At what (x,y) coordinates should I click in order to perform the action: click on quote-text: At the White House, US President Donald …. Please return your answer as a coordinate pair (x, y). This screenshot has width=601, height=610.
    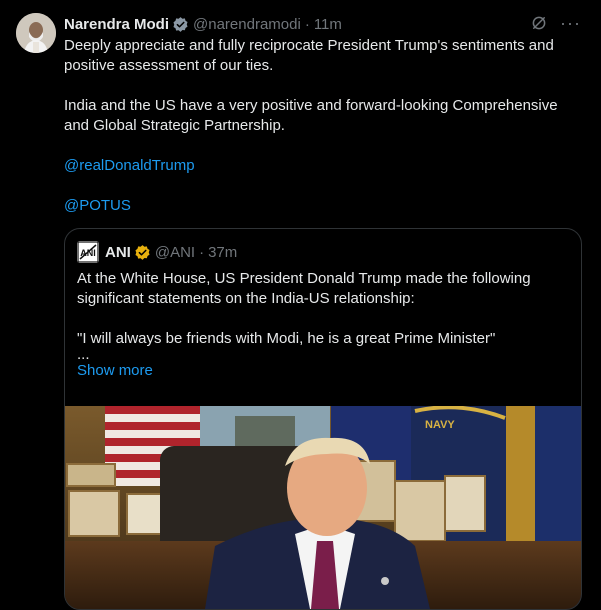
    Looking at the image, I should click on (322, 325).